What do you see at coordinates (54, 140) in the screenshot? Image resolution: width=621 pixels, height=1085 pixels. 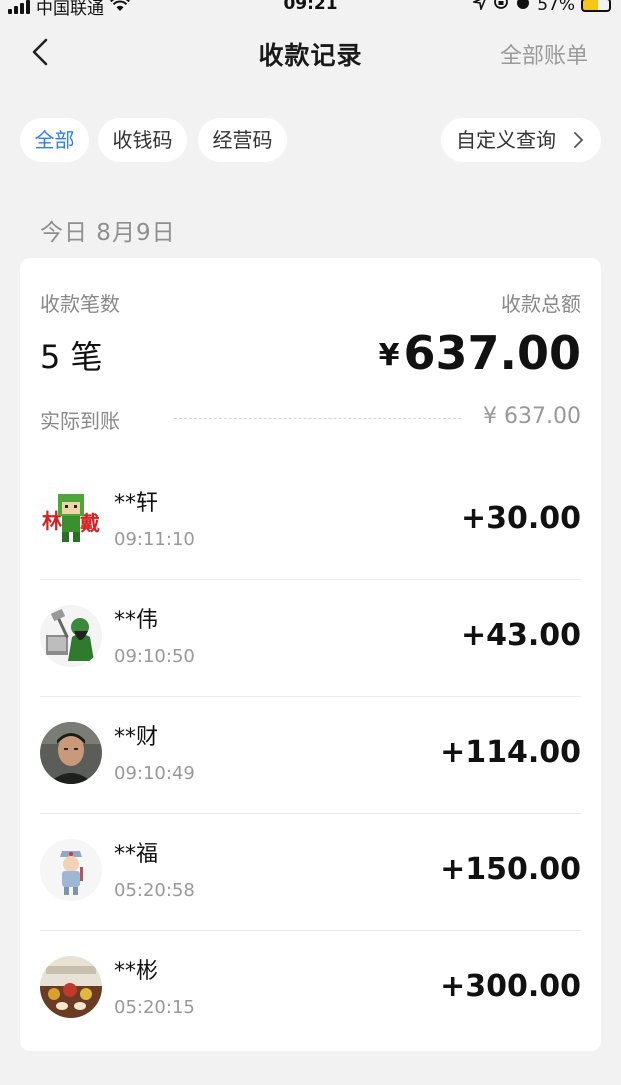 I see `filter-chip-all: 全部` at bounding box center [54, 140].